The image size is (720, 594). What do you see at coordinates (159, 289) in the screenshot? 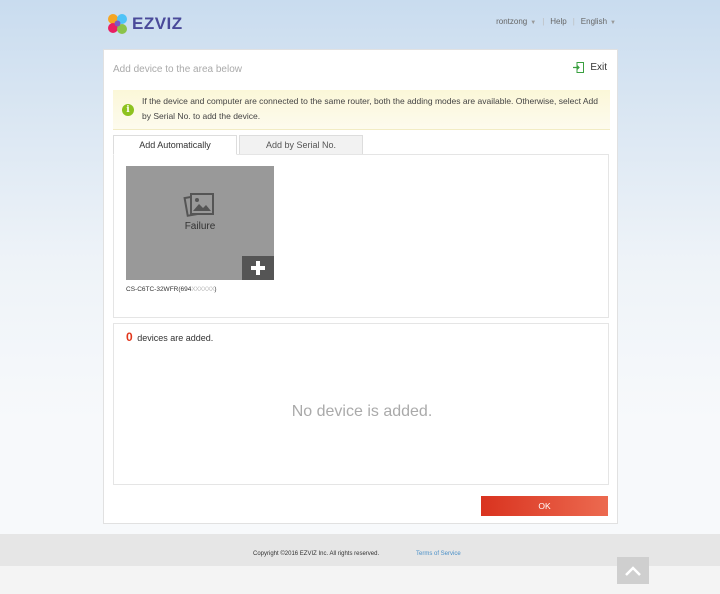
I see `device-name-text: CS-C6TC-32WFR(694` at bounding box center [159, 289].